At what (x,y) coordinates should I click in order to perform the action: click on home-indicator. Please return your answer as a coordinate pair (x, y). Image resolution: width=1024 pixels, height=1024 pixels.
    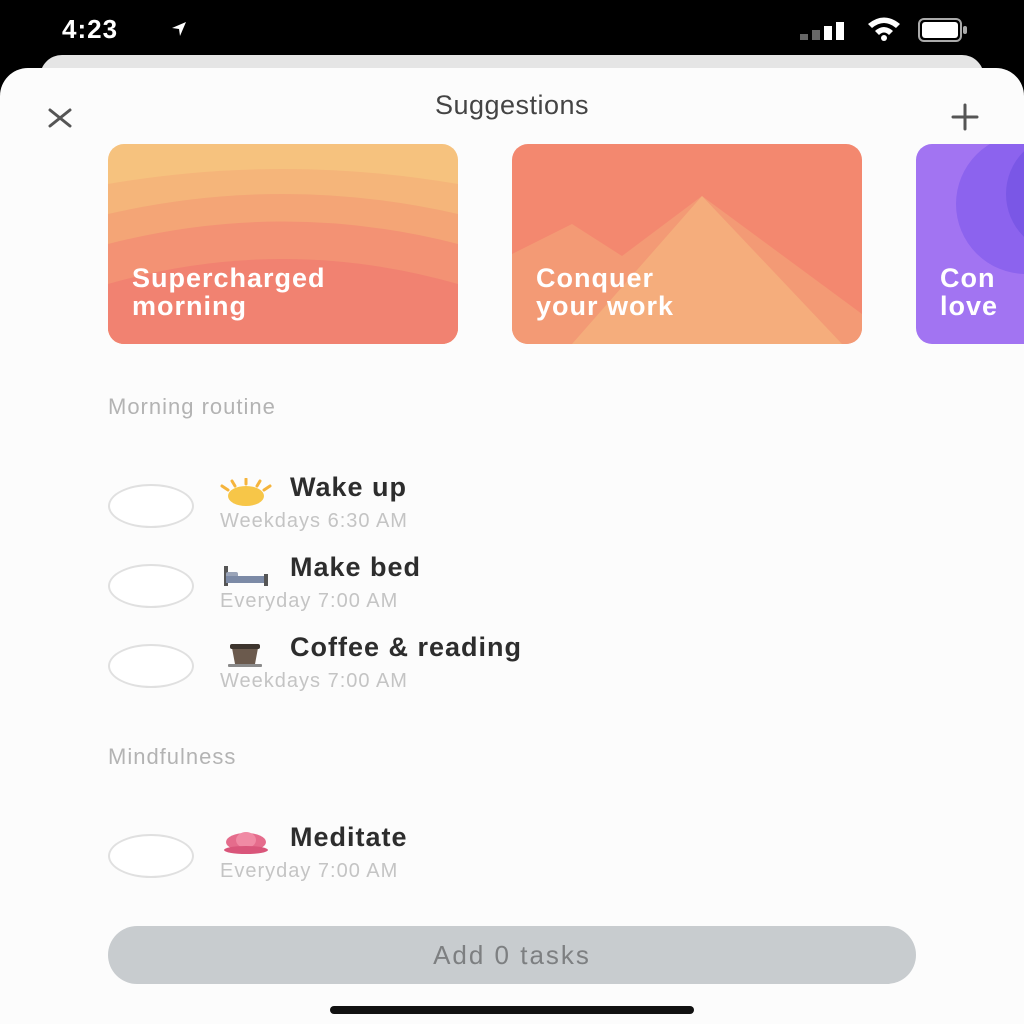
    Looking at the image, I should click on (512, 1010).